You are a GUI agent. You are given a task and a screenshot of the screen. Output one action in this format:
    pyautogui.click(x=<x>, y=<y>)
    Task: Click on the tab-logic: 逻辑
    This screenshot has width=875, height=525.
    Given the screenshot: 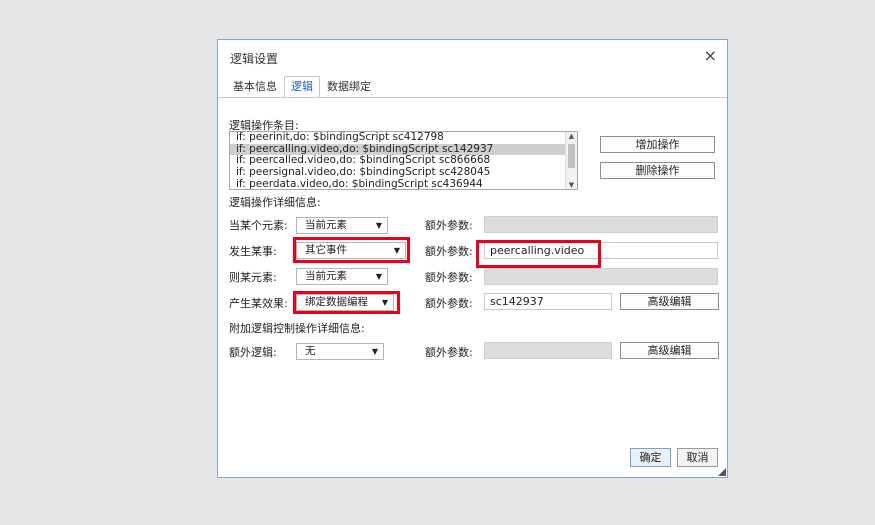 What is the action you would take?
    pyautogui.click(x=302, y=87)
    